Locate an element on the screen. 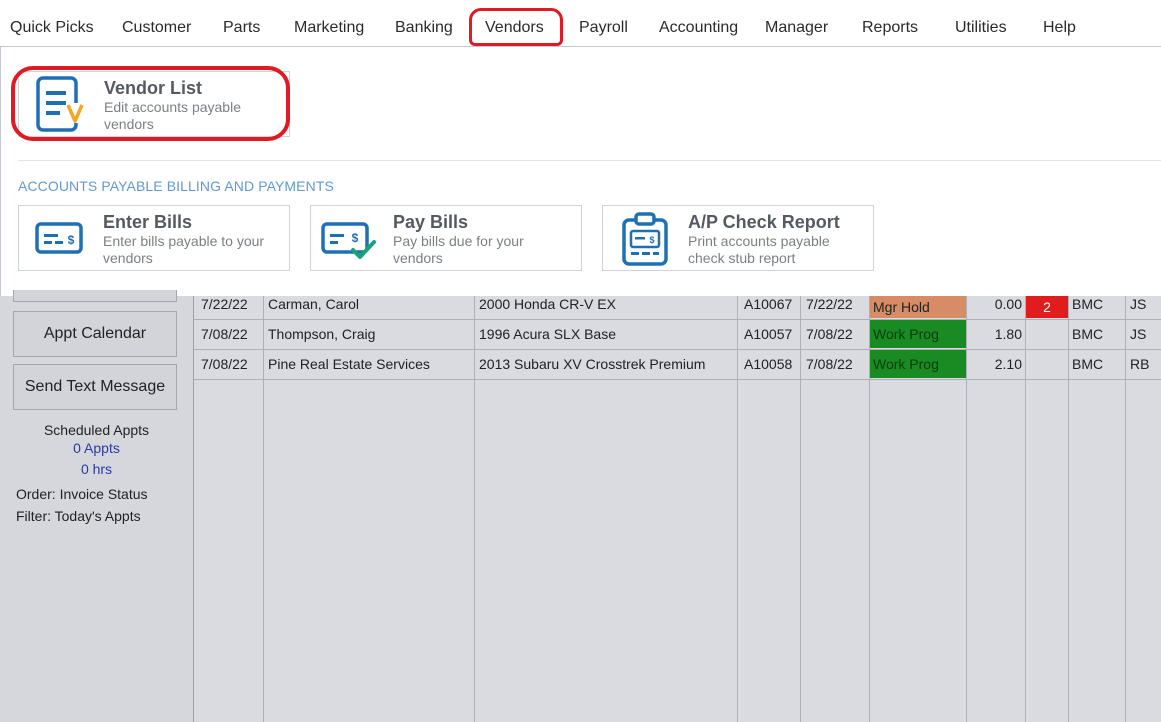 This screenshot has width=1161, height=722. row-vehicle: 2000 Honda CR-V EX is located at coordinates (547, 304).